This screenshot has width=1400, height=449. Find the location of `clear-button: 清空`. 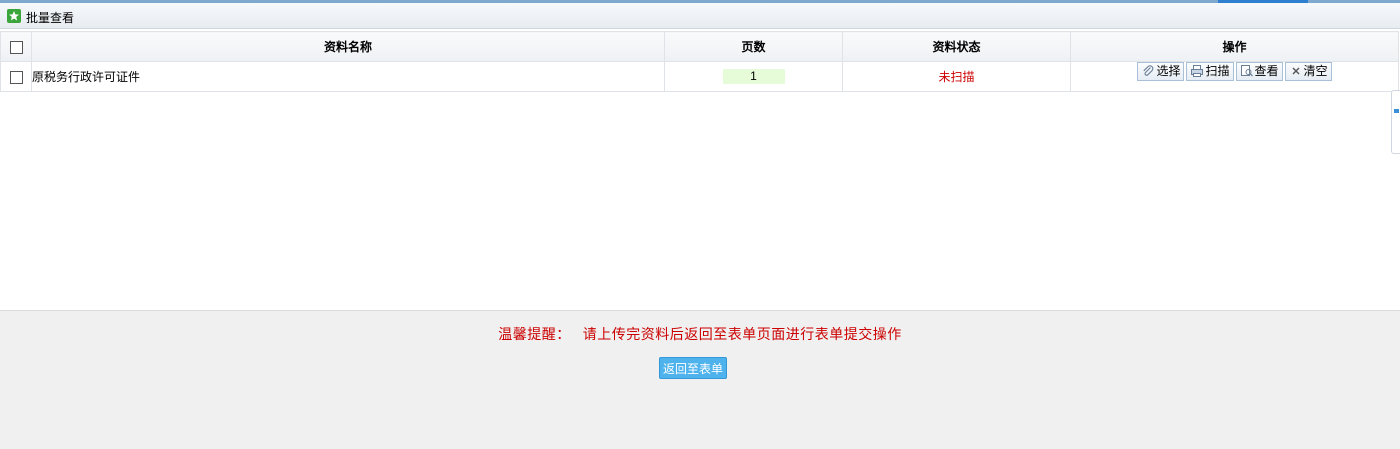

clear-button: 清空 is located at coordinates (1308, 71).